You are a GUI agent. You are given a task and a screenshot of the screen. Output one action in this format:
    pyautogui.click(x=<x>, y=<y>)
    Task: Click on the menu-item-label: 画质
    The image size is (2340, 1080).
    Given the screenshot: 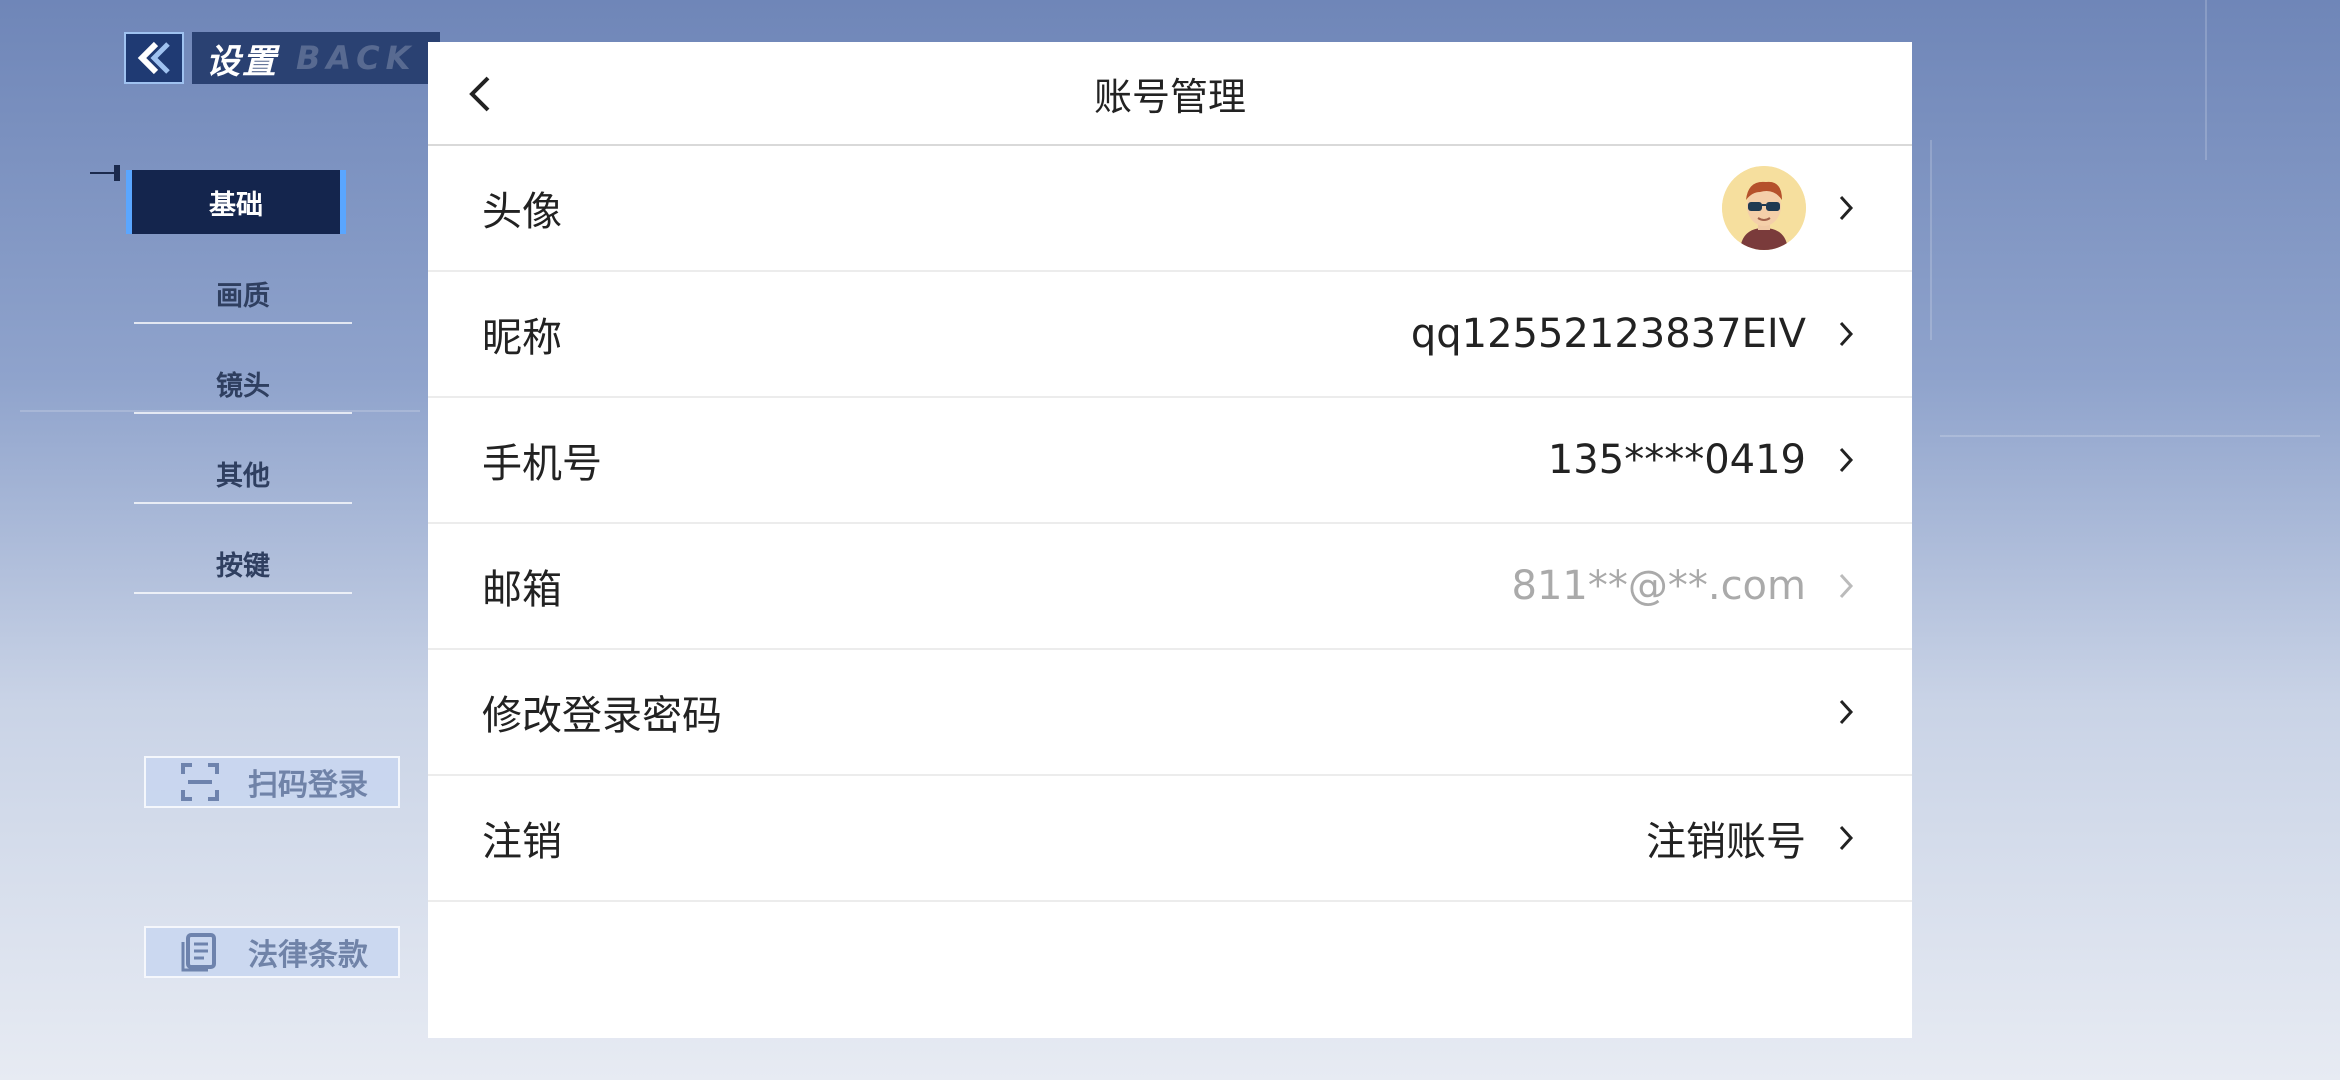 What is the action you would take?
    pyautogui.click(x=243, y=296)
    